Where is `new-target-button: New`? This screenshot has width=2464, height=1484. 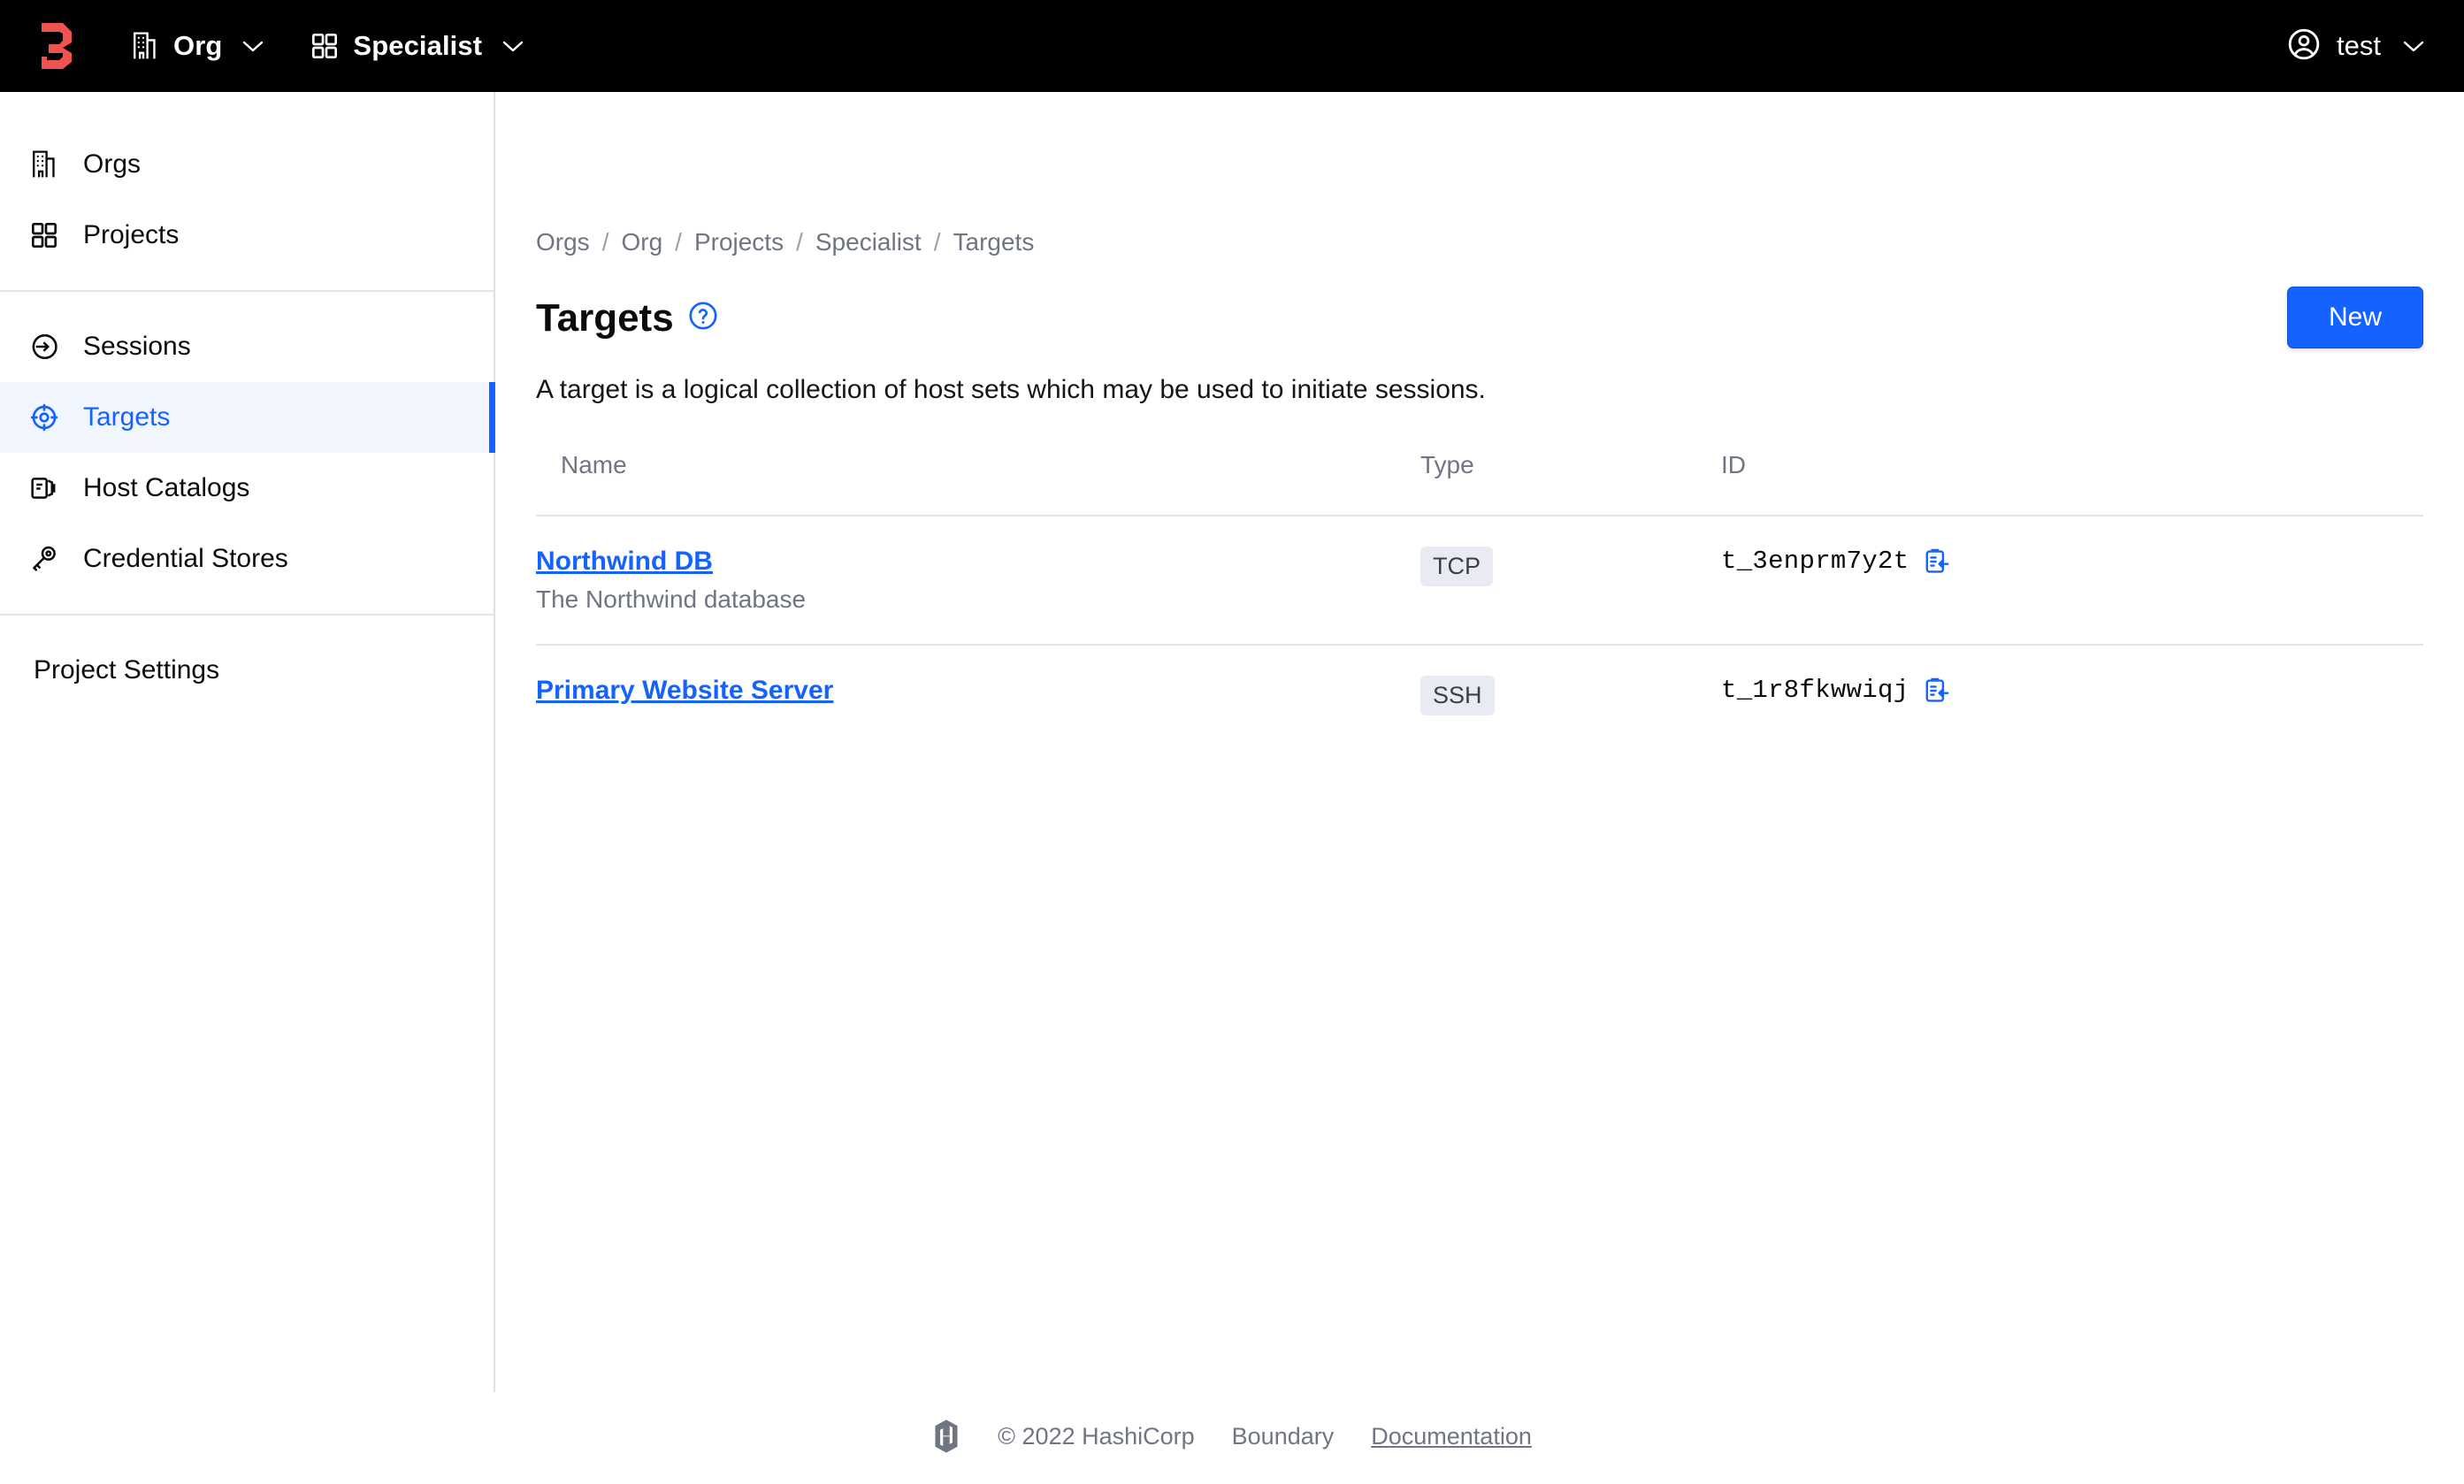
new-target-button: New is located at coordinates (2354, 317).